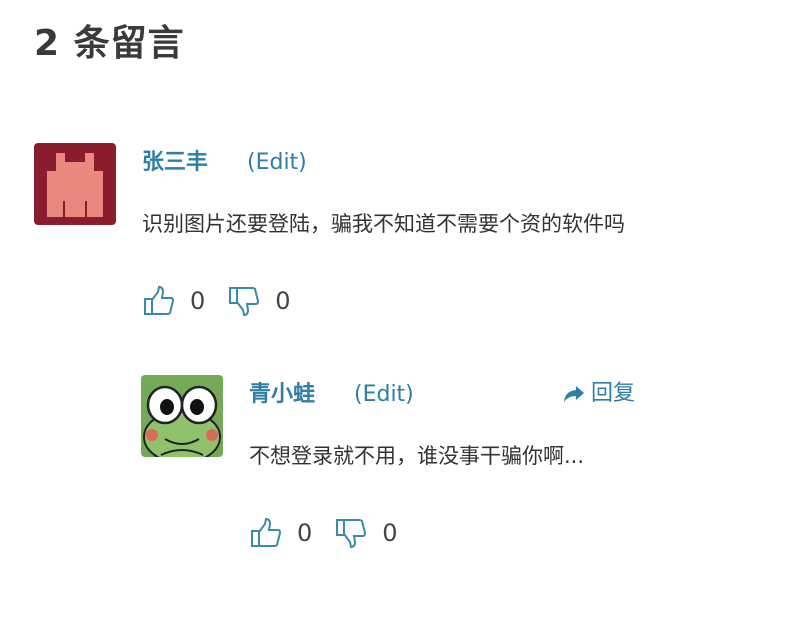 The height and width of the screenshot is (634, 800). Describe the element at coordinates (282, 395) in the screenshot. I see `comment-author: 青小蛙` at that location.